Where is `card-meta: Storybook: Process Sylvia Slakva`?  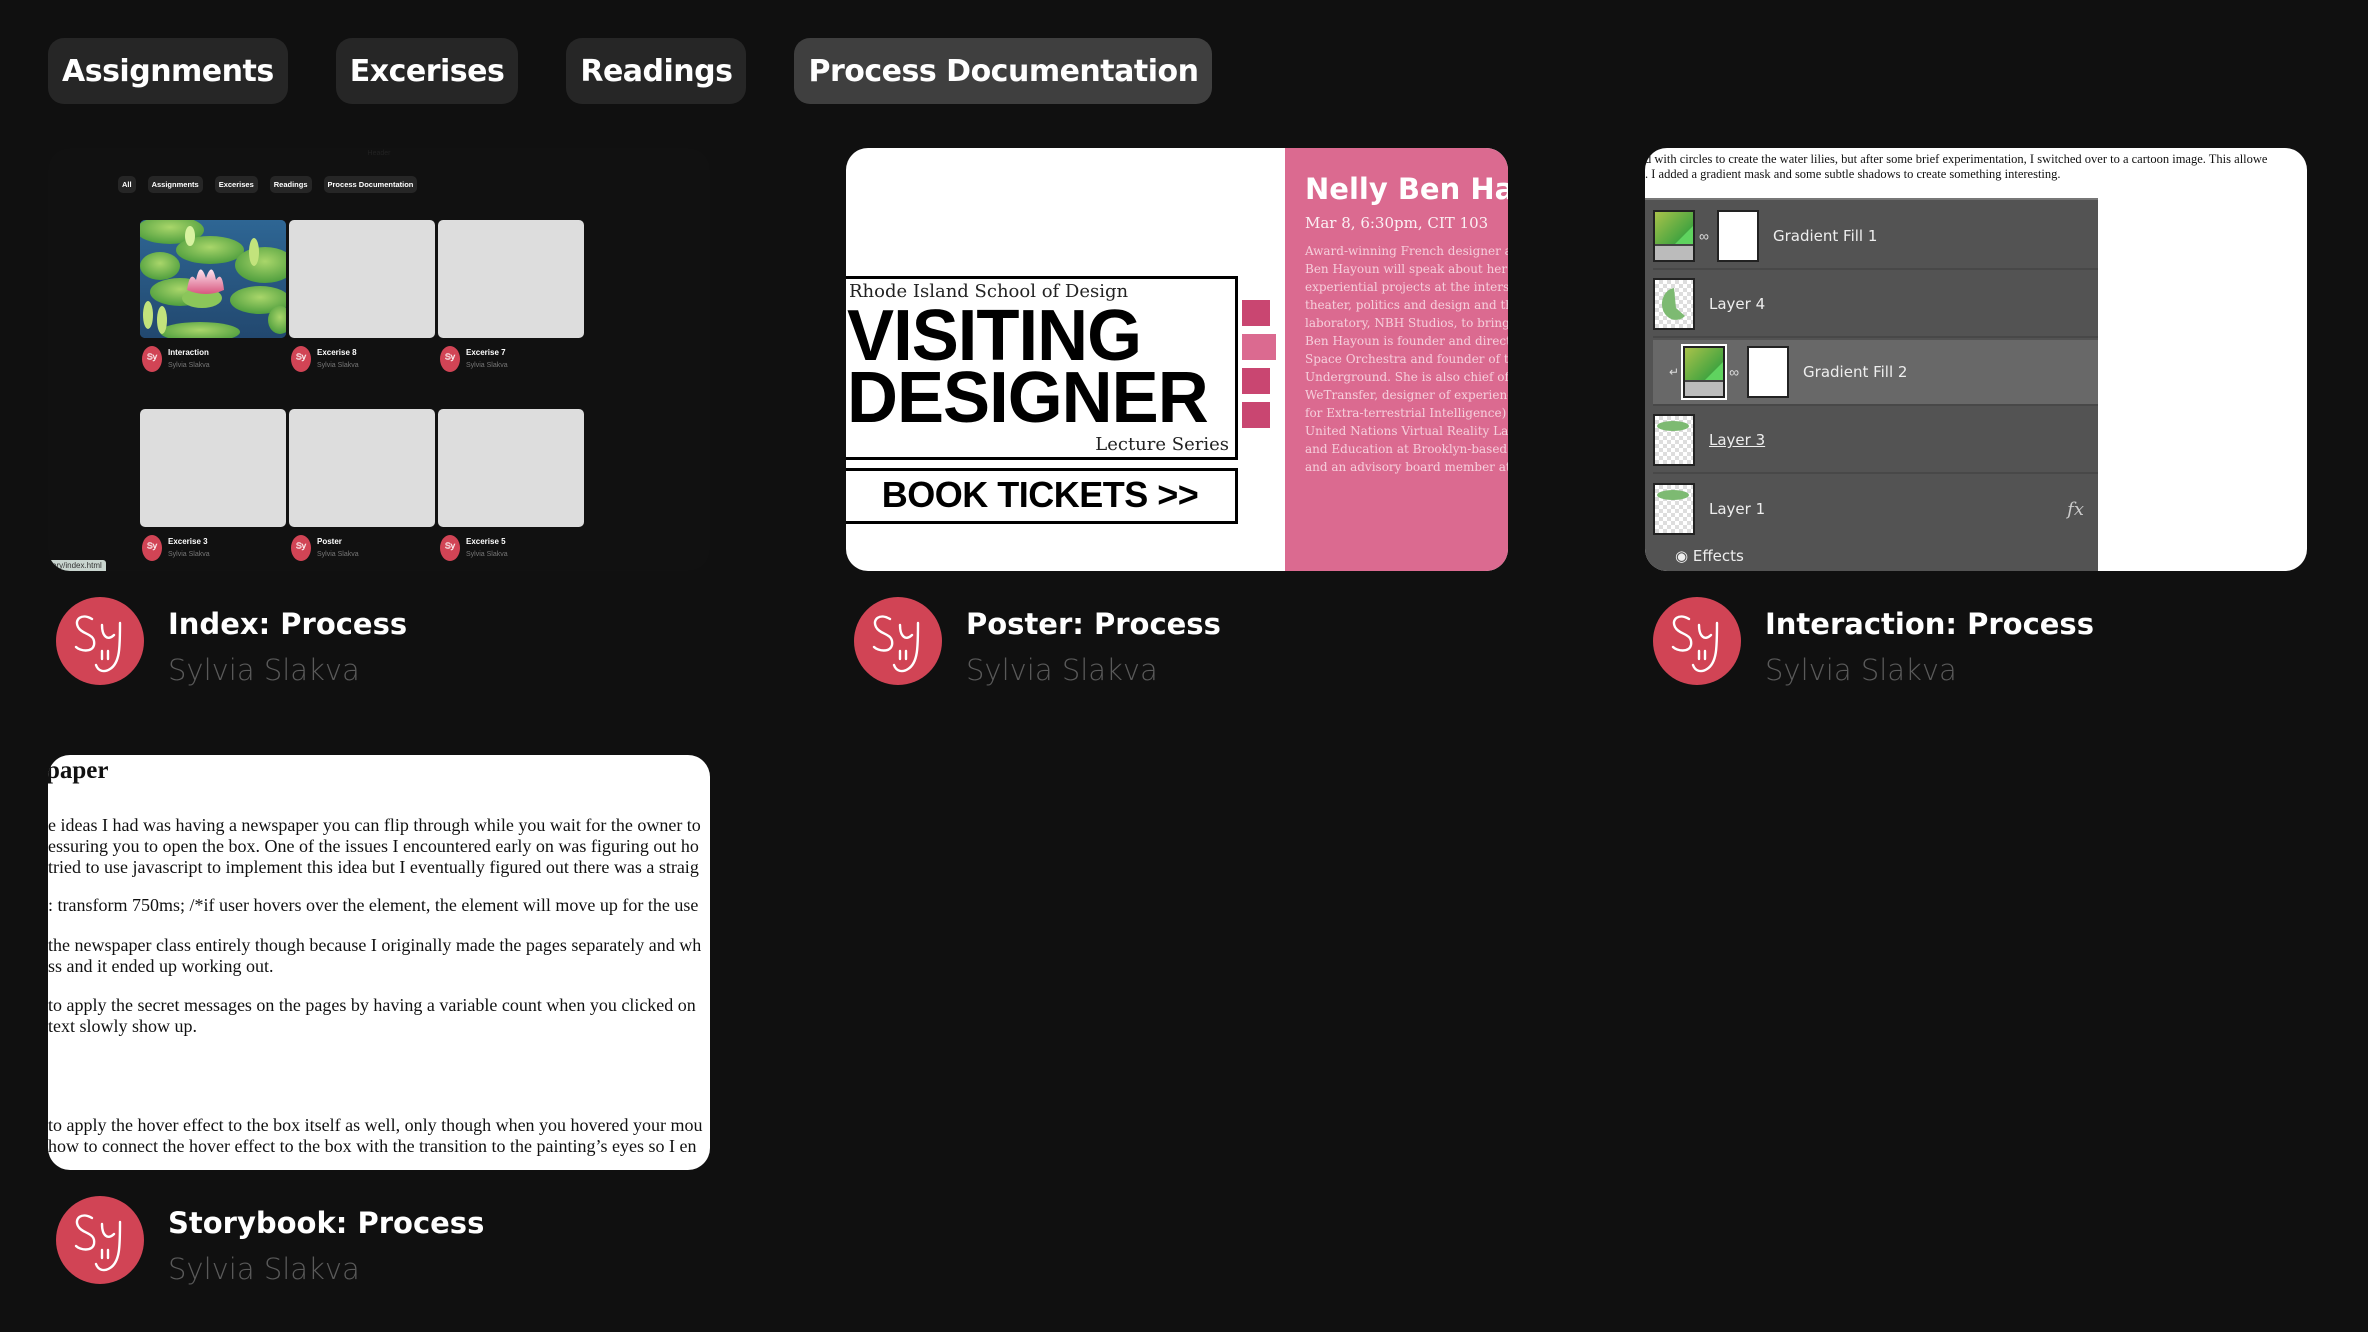
card-meta: Storybook: Process Sylvia Slakva is located at coordinates (379, 1244).